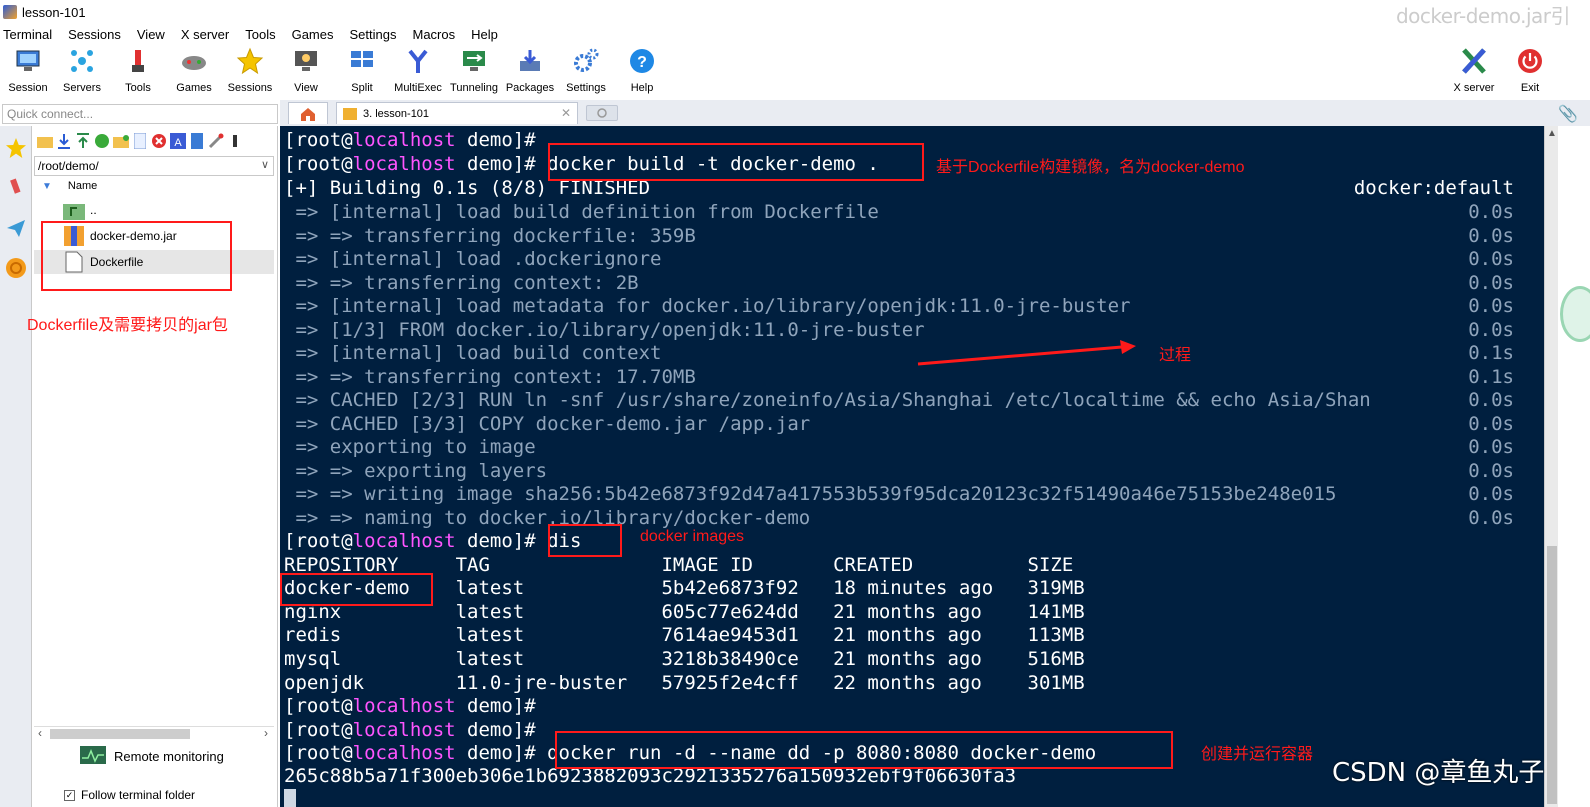 This screenshot has height=807, width=1590. What do you see at coordinates (484, 34) in the screenshot?
I see `menu-help: Help` at bounding box center [484, 34].